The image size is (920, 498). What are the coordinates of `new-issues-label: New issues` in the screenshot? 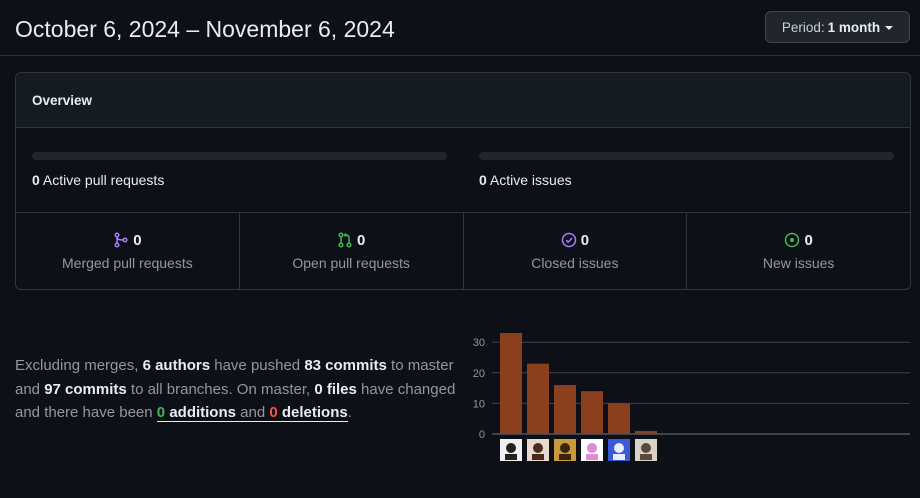 It's located at (798, 262).